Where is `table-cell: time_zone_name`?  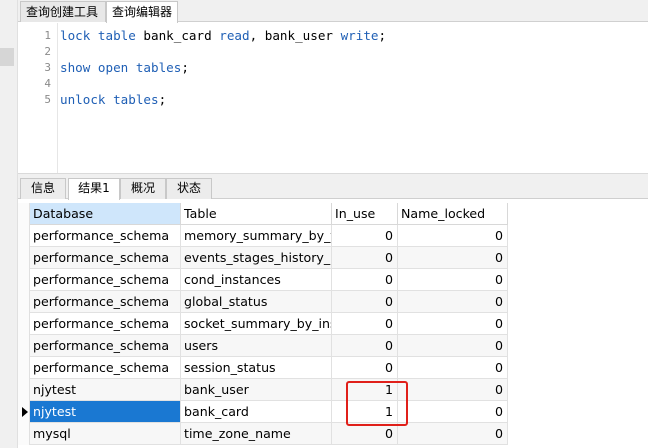 table-cell: time_zone_name is located at coordinates (256, 434).